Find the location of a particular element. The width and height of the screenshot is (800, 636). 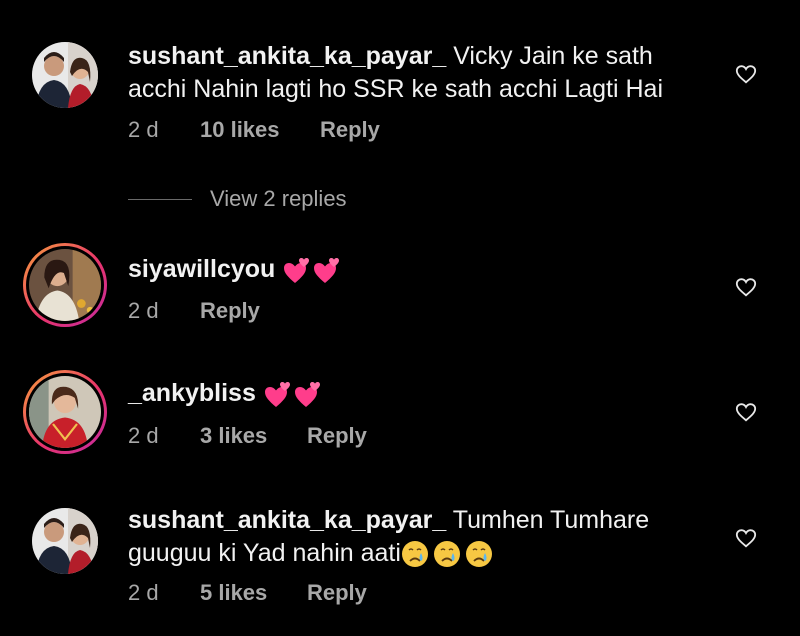

woman-photo-icon is located at coordinates (65, 285).